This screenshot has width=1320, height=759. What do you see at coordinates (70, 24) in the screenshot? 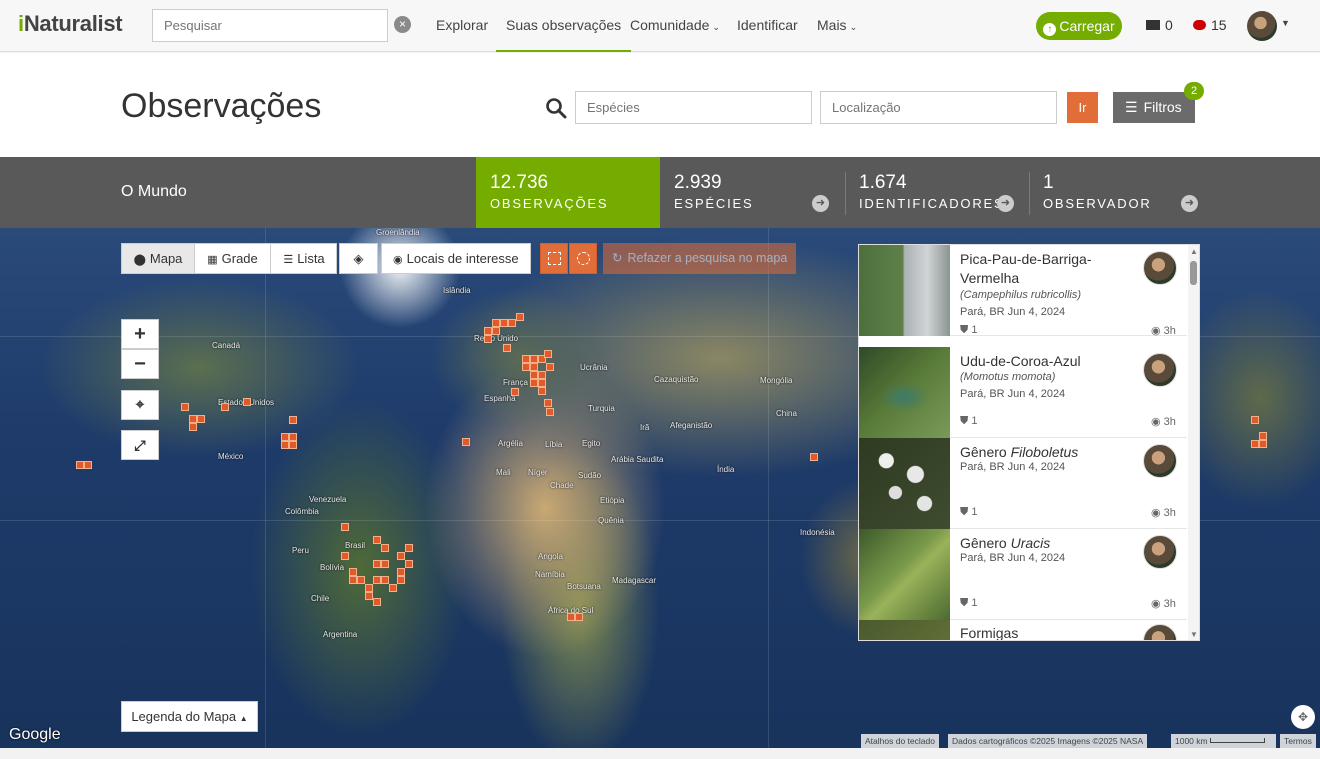
I see `inaturalist-logo: iNaturalist` at bounding box center [70, 24].